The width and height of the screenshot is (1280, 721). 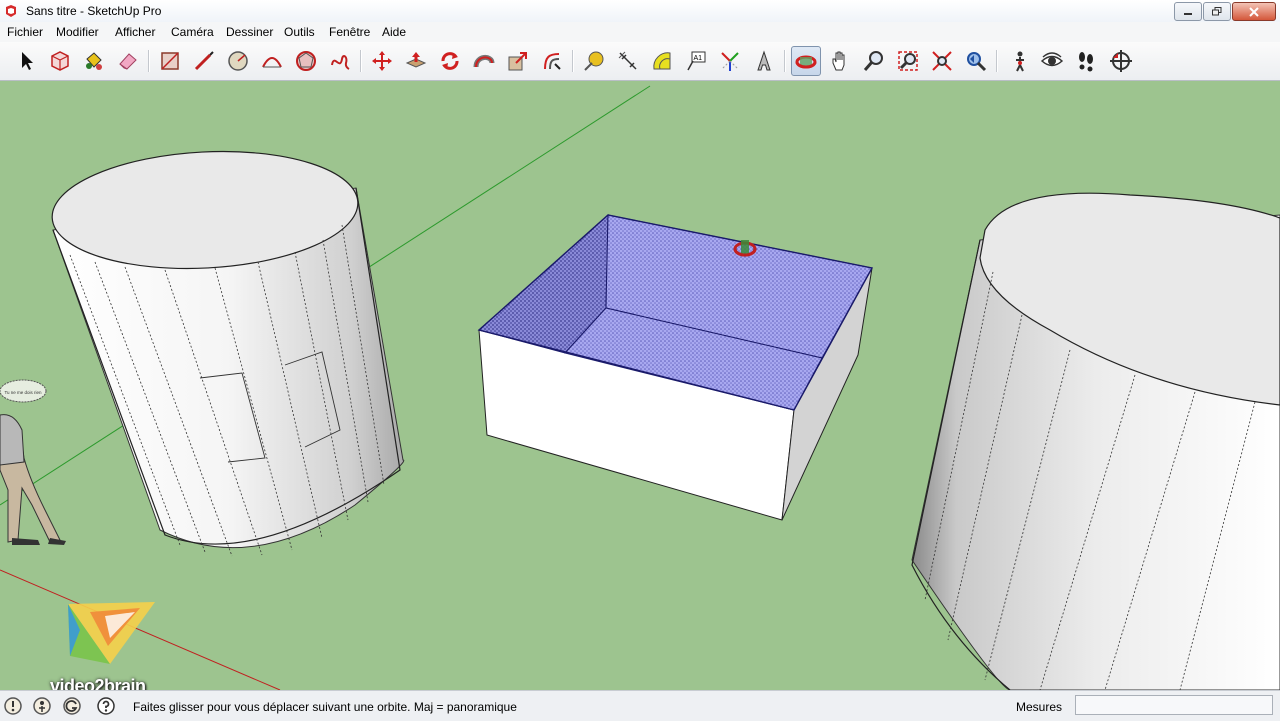 I want to click on menu-modifier: Modifier, so click(x=77, y=32).